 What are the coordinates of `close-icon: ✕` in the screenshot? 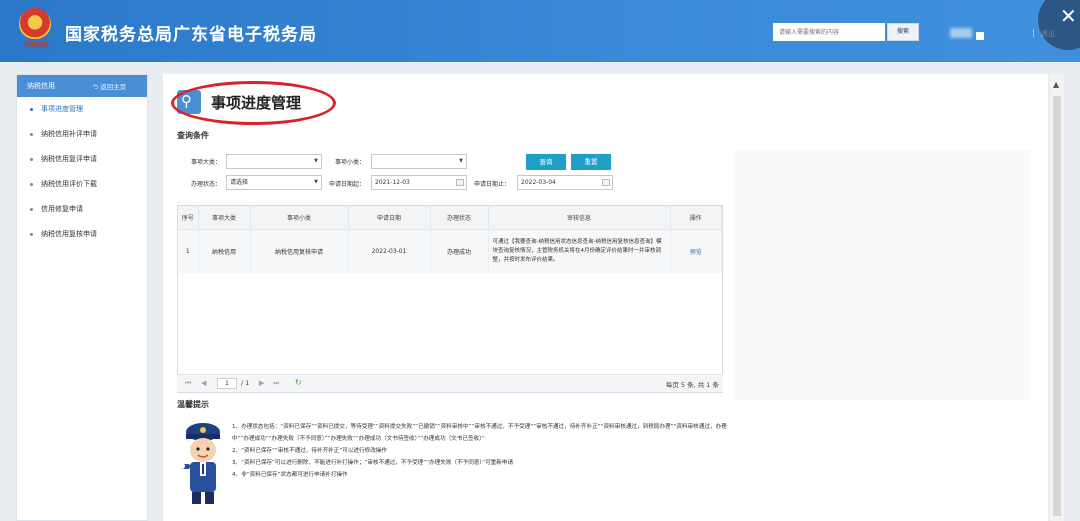 It's located at (1068, 16).